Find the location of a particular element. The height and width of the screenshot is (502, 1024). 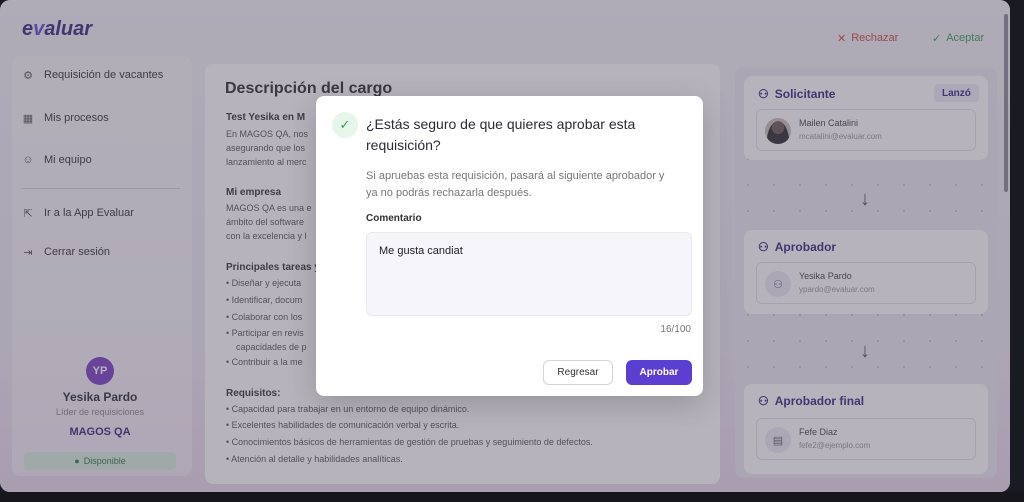

comment-textarea: Me gusta candiat is located at coordinates (529, 274).